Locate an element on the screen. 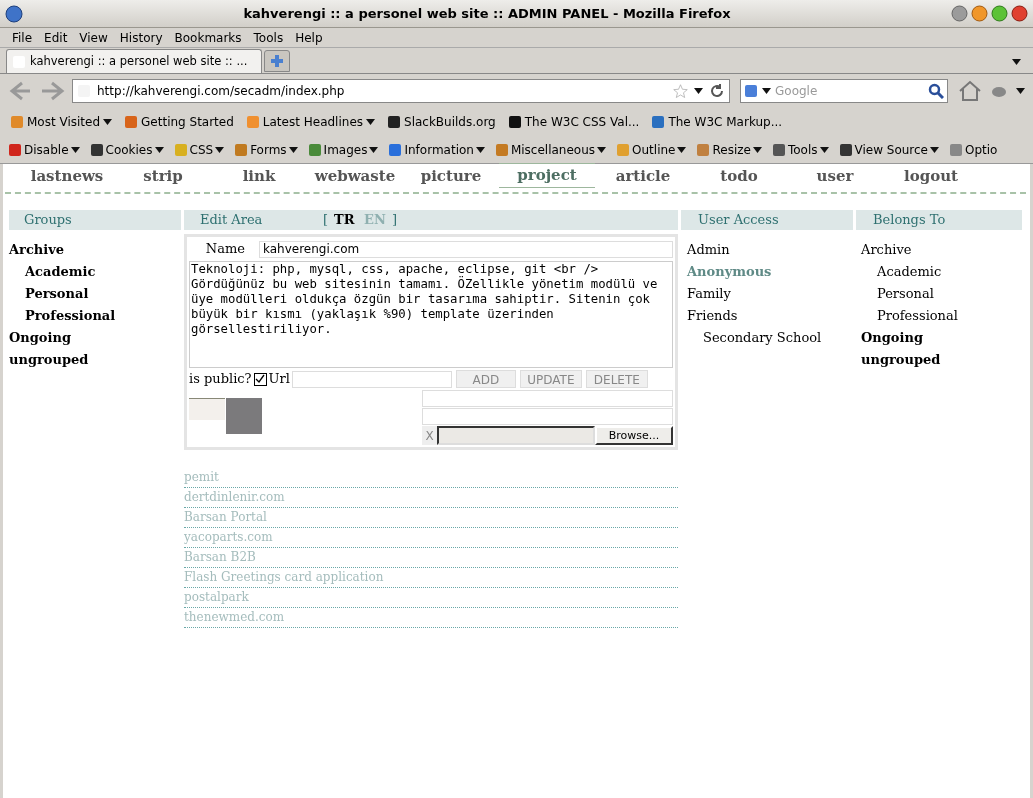 This screenshot has height=798, width=1033. address-bar: http://kahverengi.com/secadm/index.php is located at coordinates (401, 91).